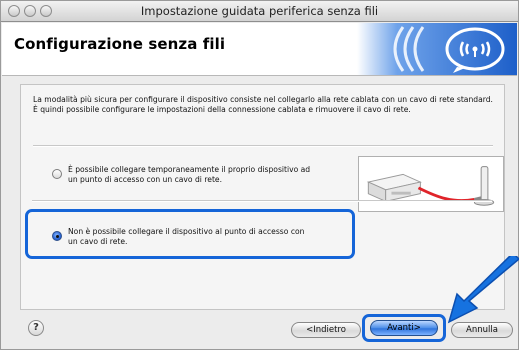 The height and width of the screenshot is (350, 519). Describe the element at coordinates (263, 146) in the screenshot. I see `divider` at that location.